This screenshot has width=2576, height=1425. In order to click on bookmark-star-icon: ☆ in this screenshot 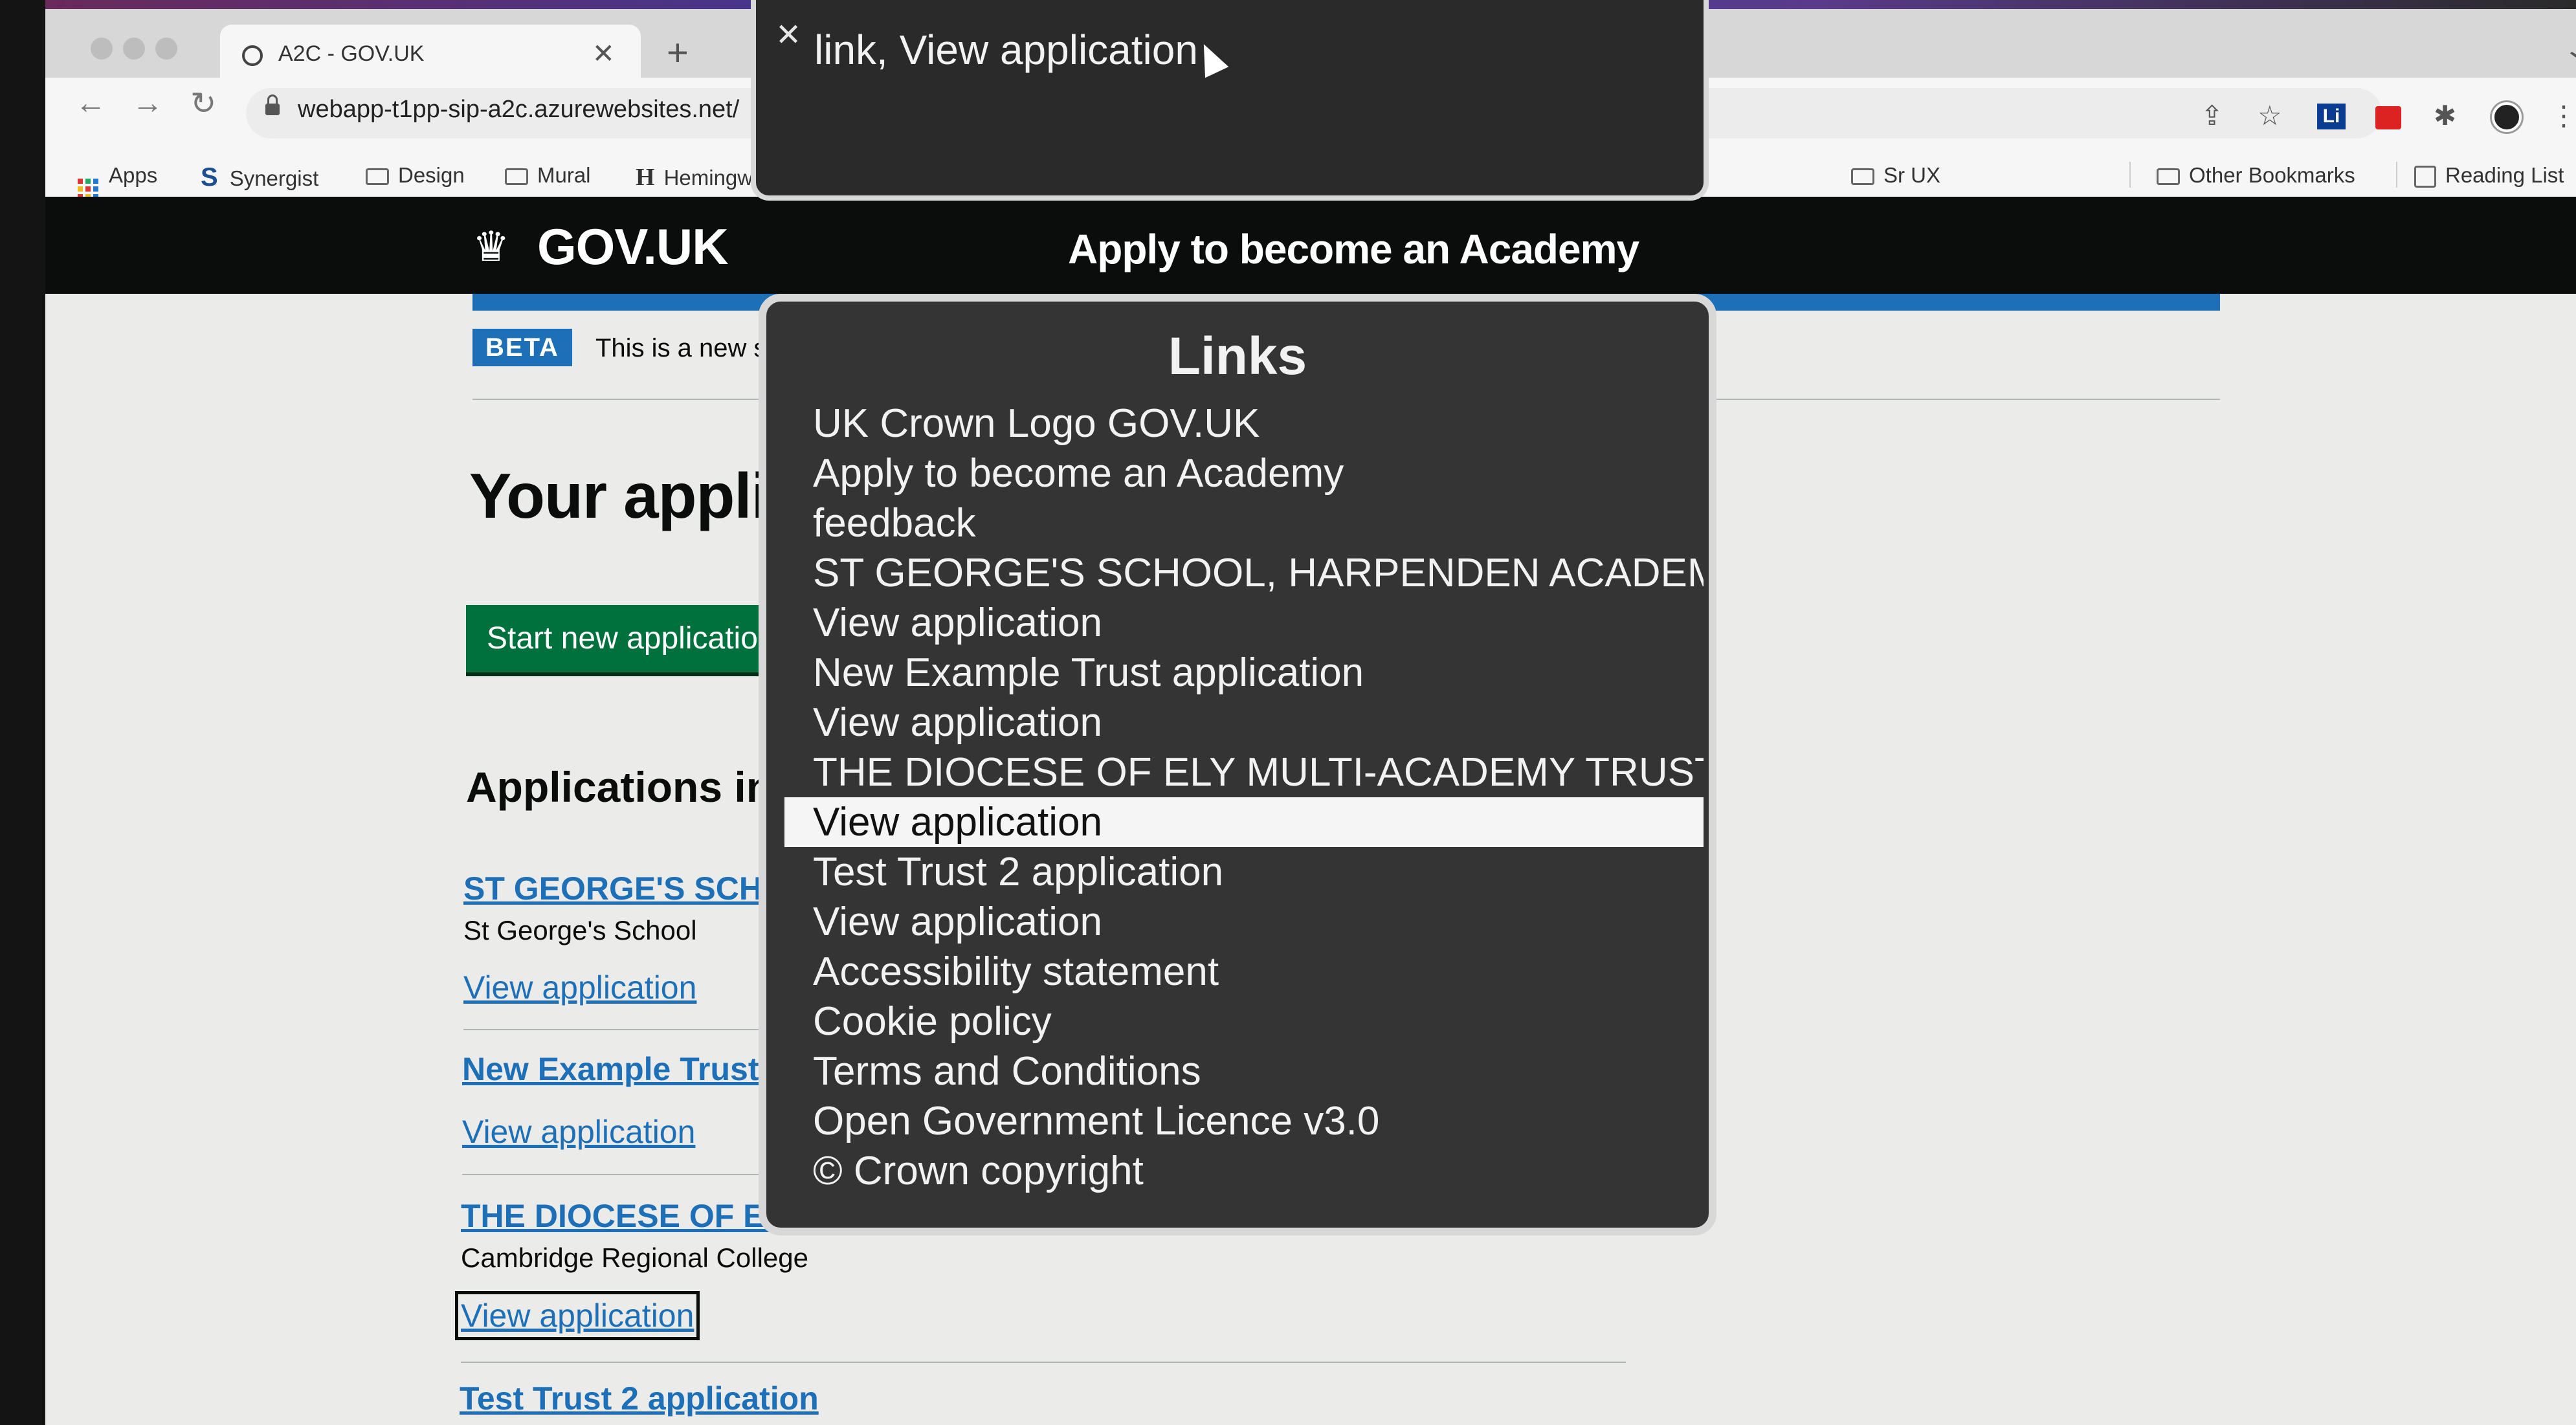, I will do `click(2270, 115)`.